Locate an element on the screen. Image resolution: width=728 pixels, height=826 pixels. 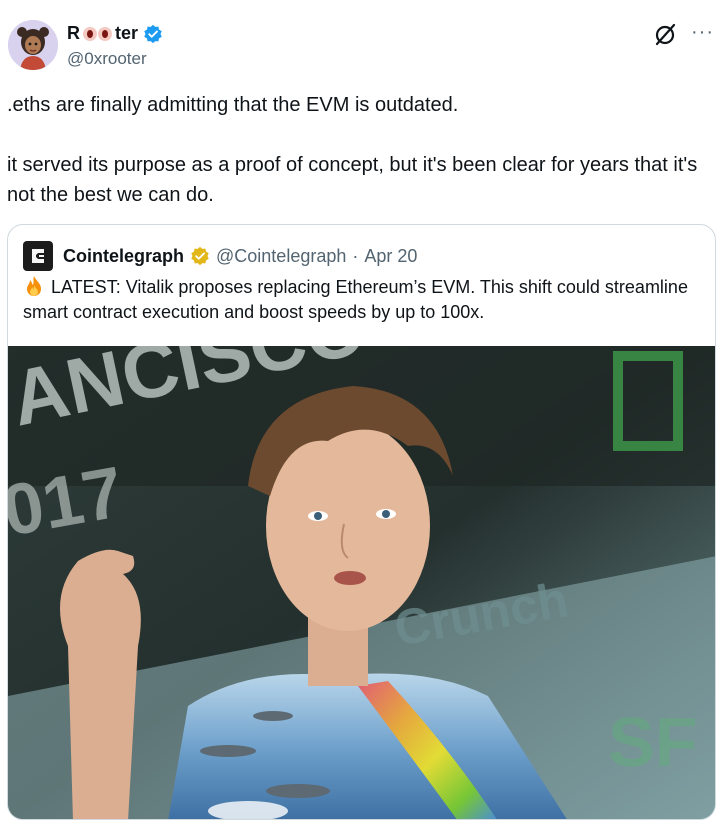
quoted-author-name: Cointelegraph is located at coordinates (123, 256).